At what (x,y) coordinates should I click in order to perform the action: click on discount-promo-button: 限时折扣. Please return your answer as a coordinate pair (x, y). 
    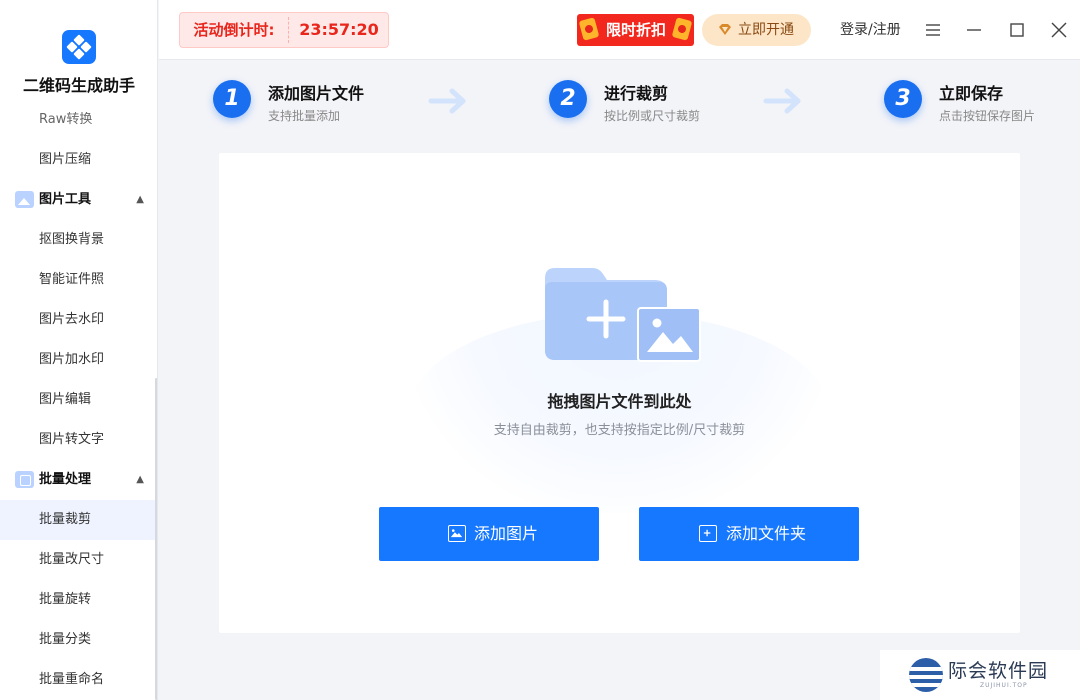
    Looking at the image, I should click on (635, 30).